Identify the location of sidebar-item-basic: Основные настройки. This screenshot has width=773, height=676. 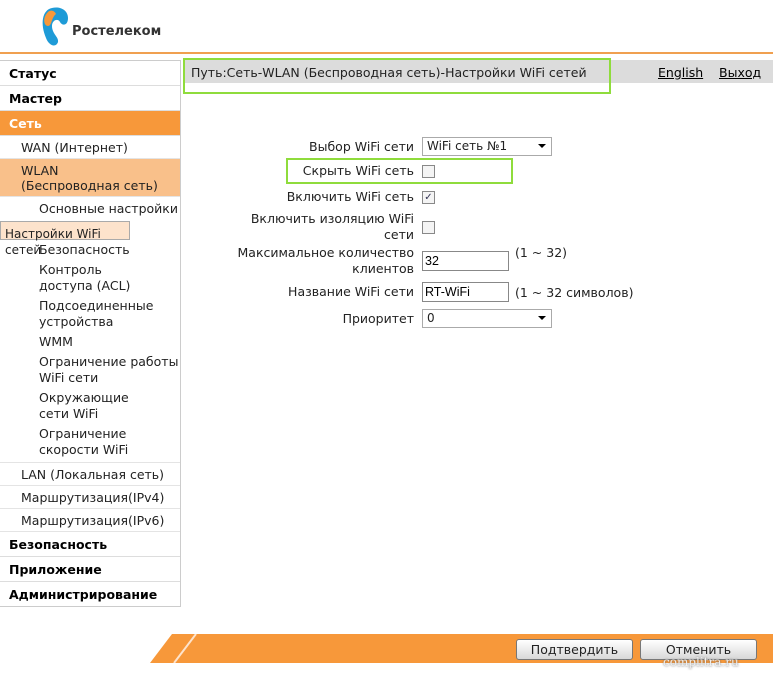
(90, 209).